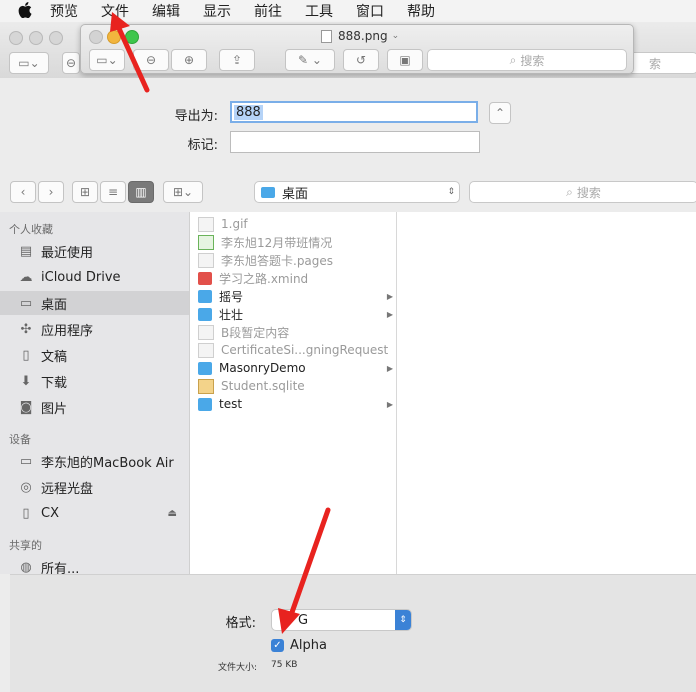  I want to click on sidebar-item-recents: ▤ 最近使用, so click(94, 251).